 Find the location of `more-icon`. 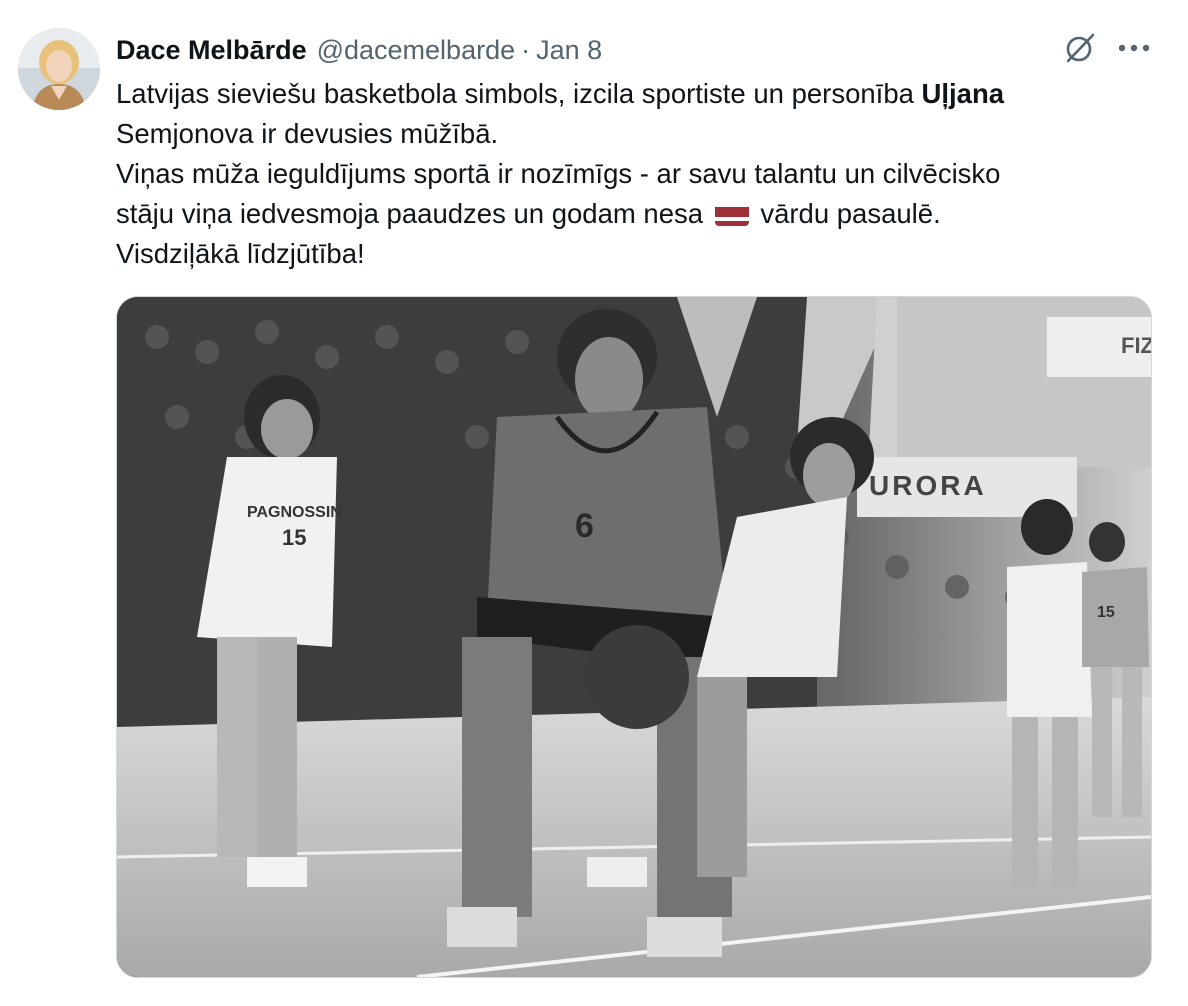

more-icon is located at coordinates (1134, 48).